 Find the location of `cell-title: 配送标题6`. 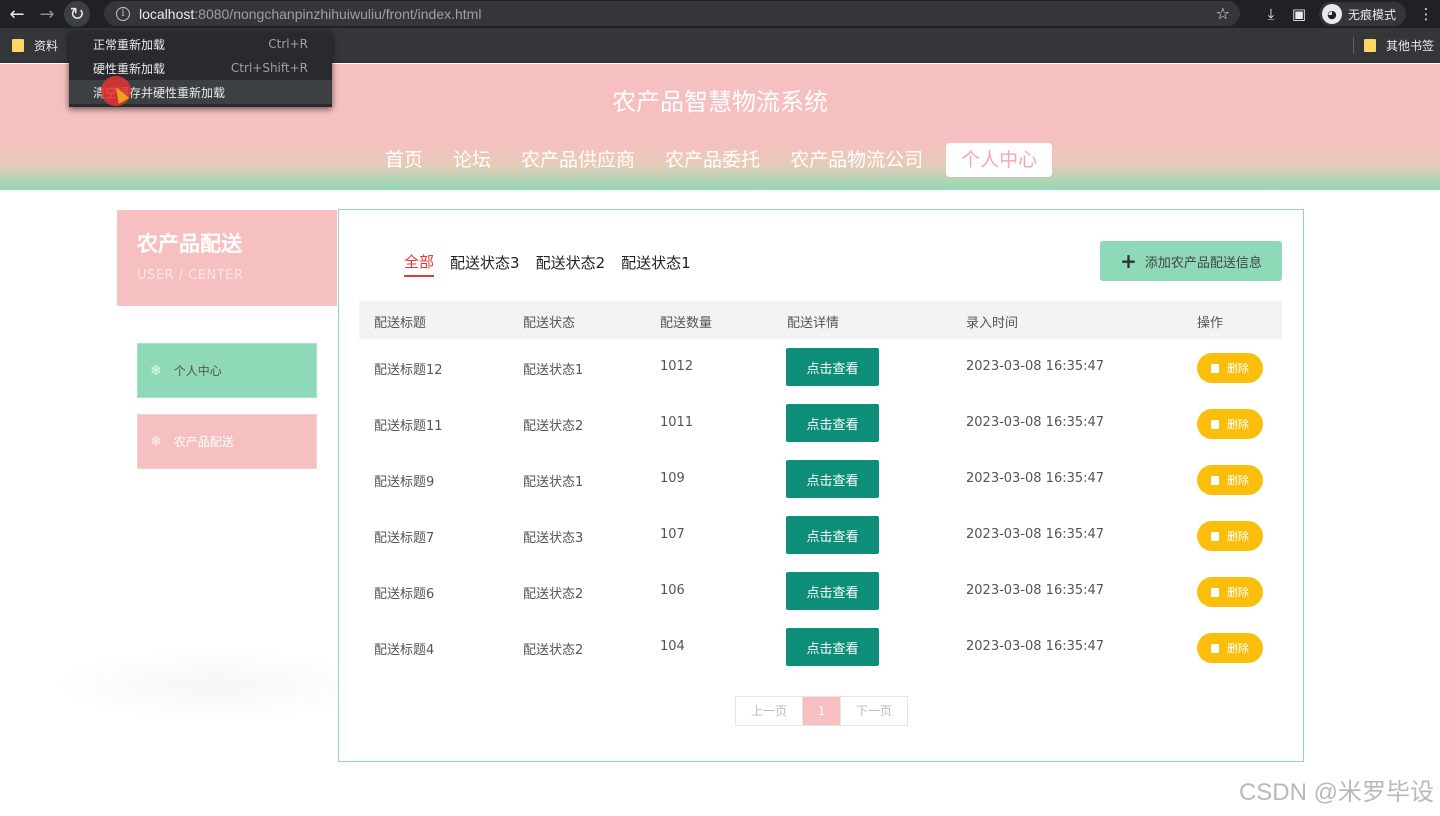

cell-title: 配送标题6 is located at coordinates (404, 594).